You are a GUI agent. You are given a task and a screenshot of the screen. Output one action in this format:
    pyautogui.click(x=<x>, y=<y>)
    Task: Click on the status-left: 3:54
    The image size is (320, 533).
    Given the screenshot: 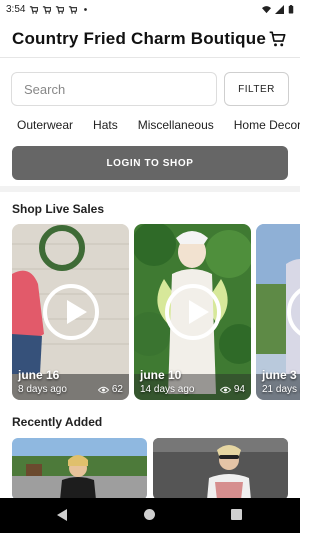 What is the action you would take?
    pyautogui.click(x=48, y=9)
    